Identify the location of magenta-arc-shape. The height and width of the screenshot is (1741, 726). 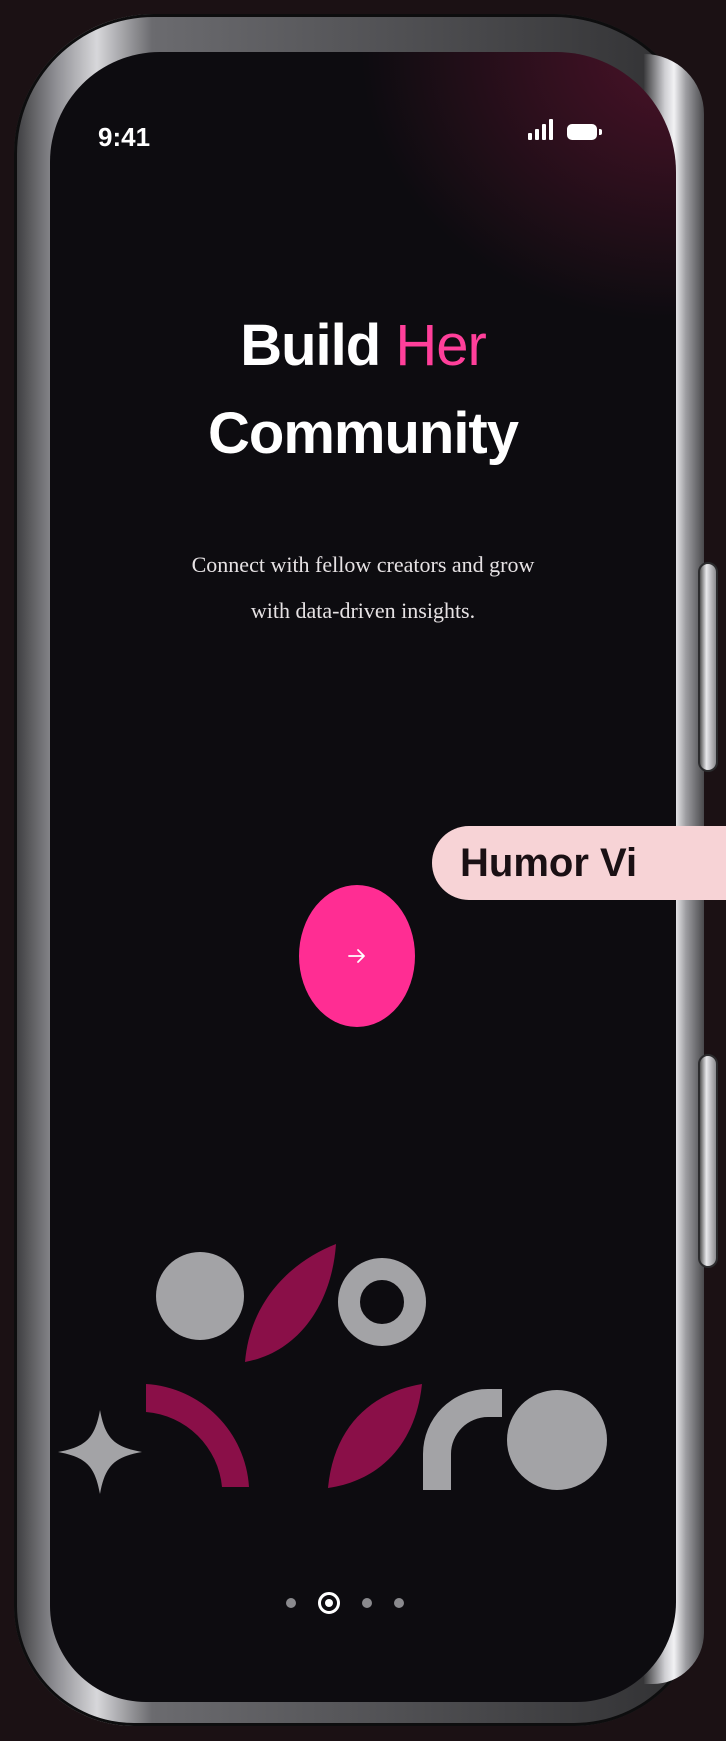
(197, 1435).